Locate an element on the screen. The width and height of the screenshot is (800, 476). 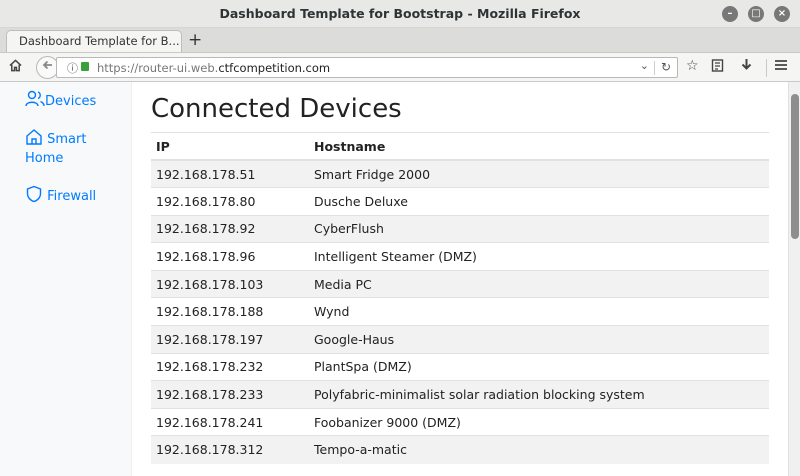
cell-hostname: Google-Haus is located at coordinates (539, 339).